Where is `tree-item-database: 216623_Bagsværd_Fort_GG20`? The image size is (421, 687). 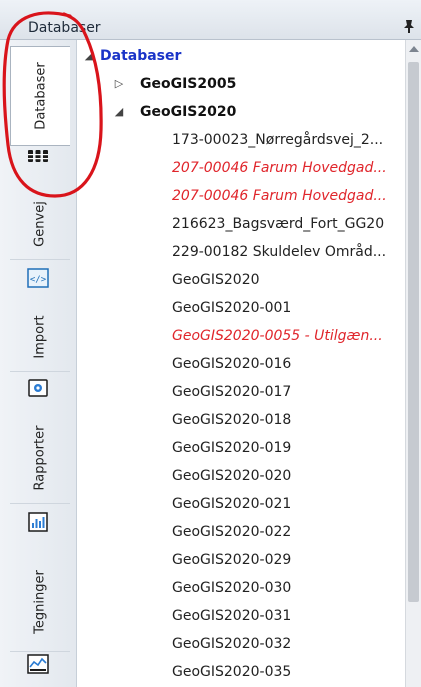
tree-item-database: 216623_Bagsværd_Fort_GG20 is located at coordinates (241, 224).